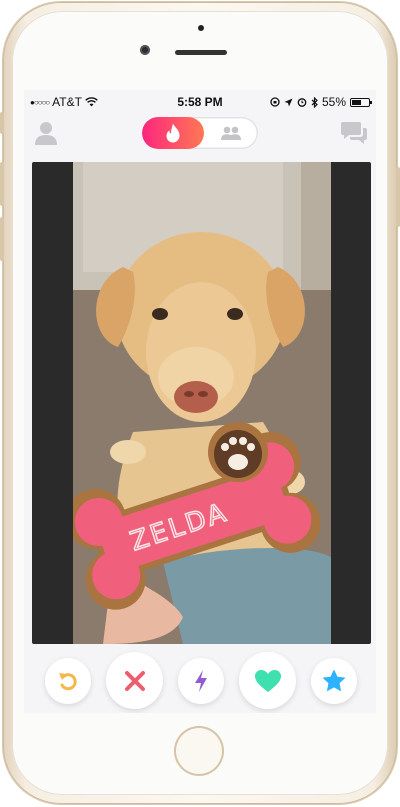  I want to click on star-icon, so click(334, 680).